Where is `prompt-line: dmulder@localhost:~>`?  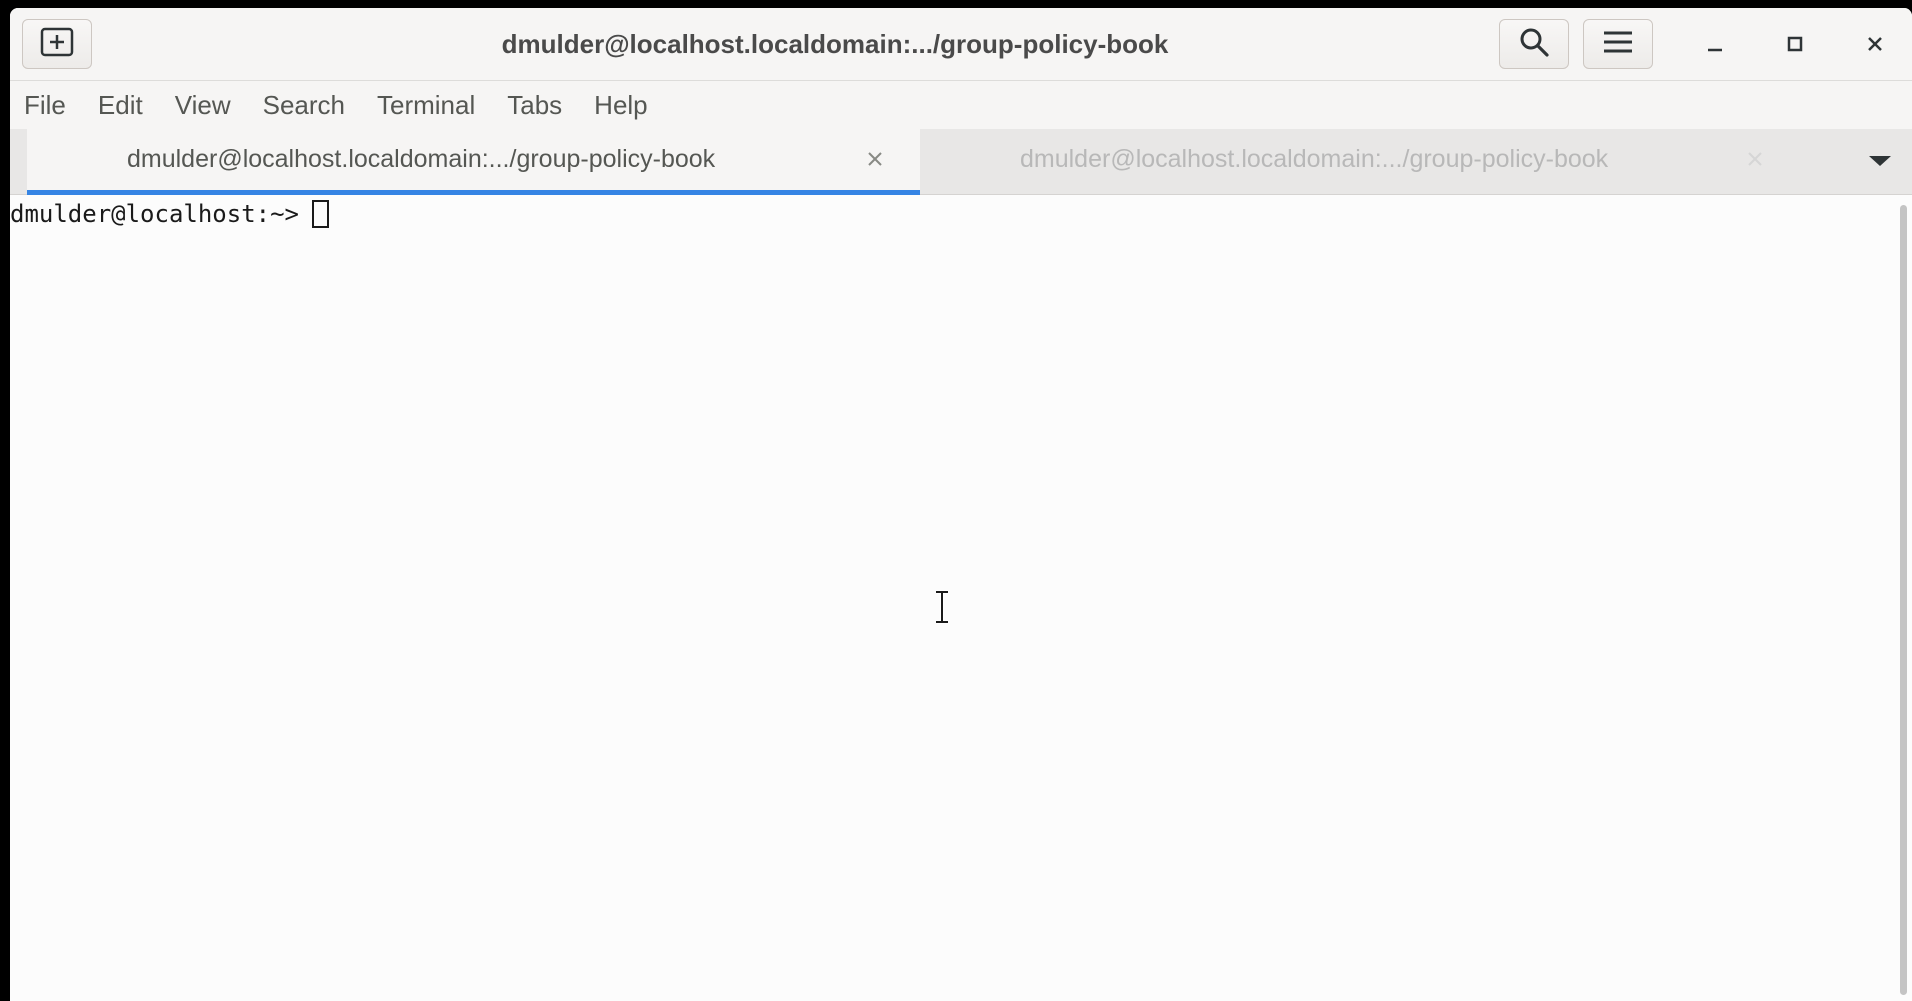
prompt-line: dmulder@localhost:~> is located at coordinates (169, 214).